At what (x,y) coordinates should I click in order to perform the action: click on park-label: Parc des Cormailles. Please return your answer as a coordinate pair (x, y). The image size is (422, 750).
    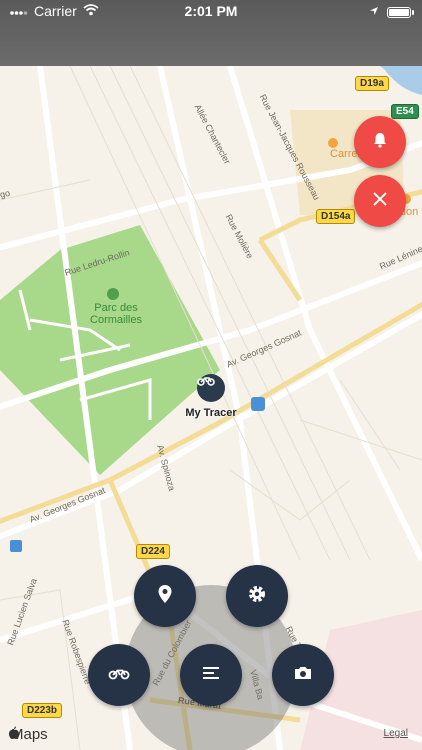
    Looking at the image, I should click on (116, 314).